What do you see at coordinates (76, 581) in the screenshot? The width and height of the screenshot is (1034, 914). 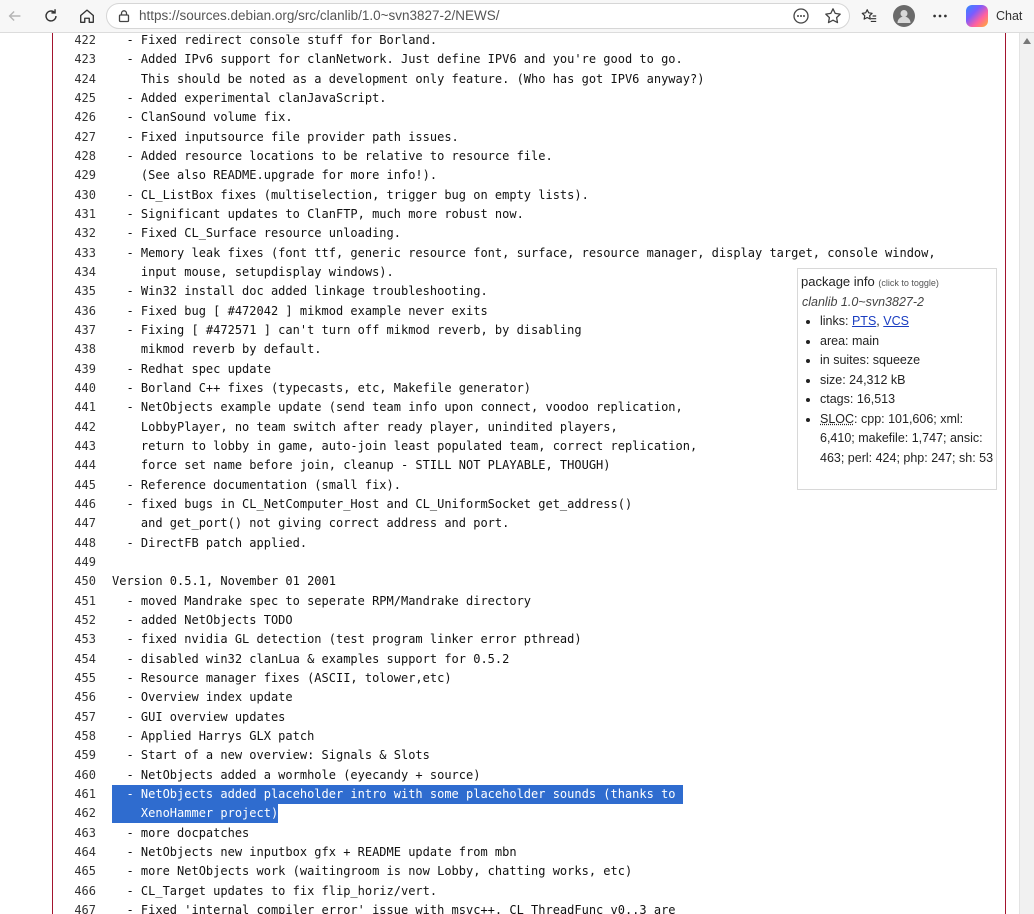 I see `line-number: 450` at bounding box center [76, 581].